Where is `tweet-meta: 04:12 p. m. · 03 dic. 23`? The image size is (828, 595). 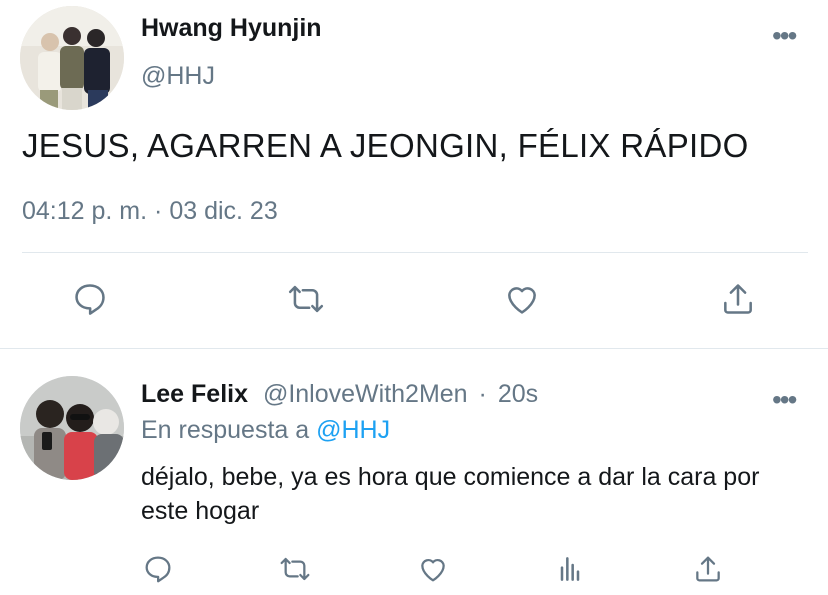
tweet-meta: 04:12 p. m. · 03 dic. 23 is located at coordinates (150, 211).